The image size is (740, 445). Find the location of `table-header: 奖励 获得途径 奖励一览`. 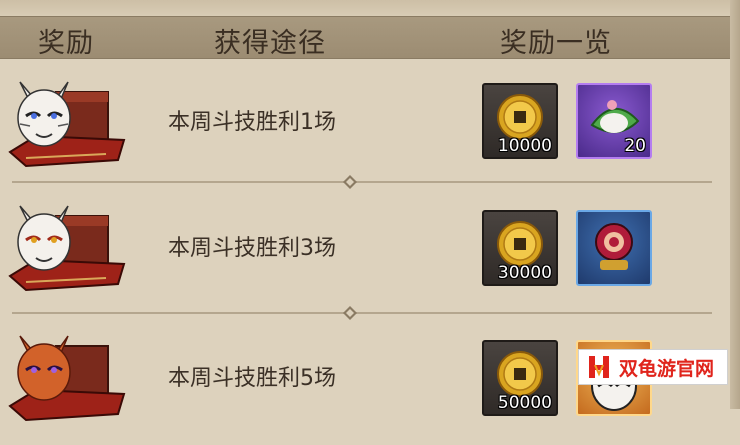

table-header: 奖励 获得途径 奖励一览 is located at coordinates (370, 37).